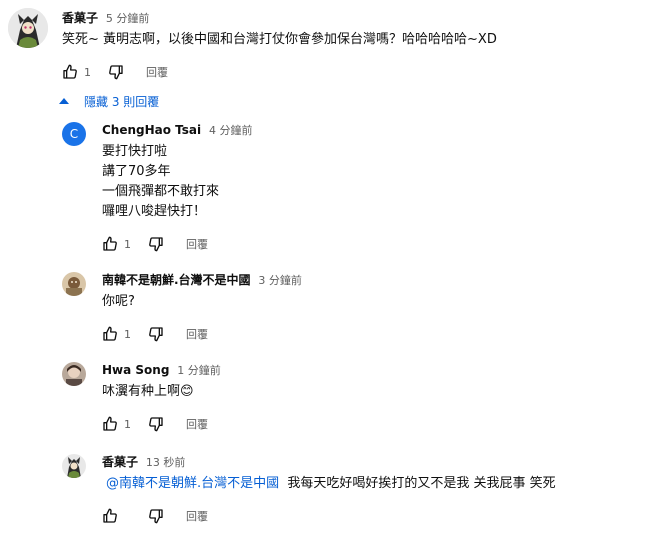 The height and width of the screenshot is (536, 656). I want to click on comment-header: 香菓子 13 秒前, so click(143, 462).